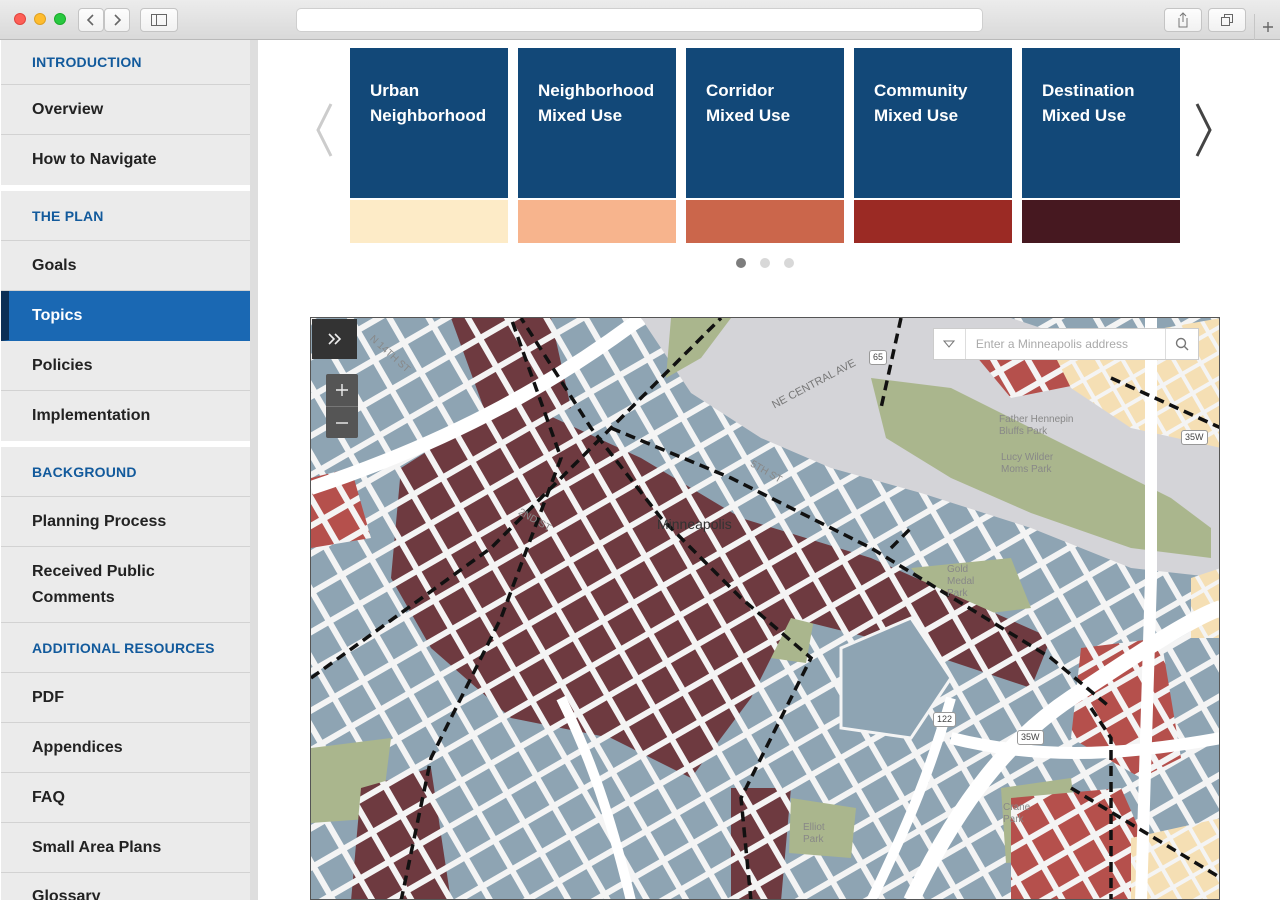  What do you see at coordinates (1194, 437) in the screenshot?
I see `highway-shield-35w-north: 35W` at bounding box center [1194, 437].